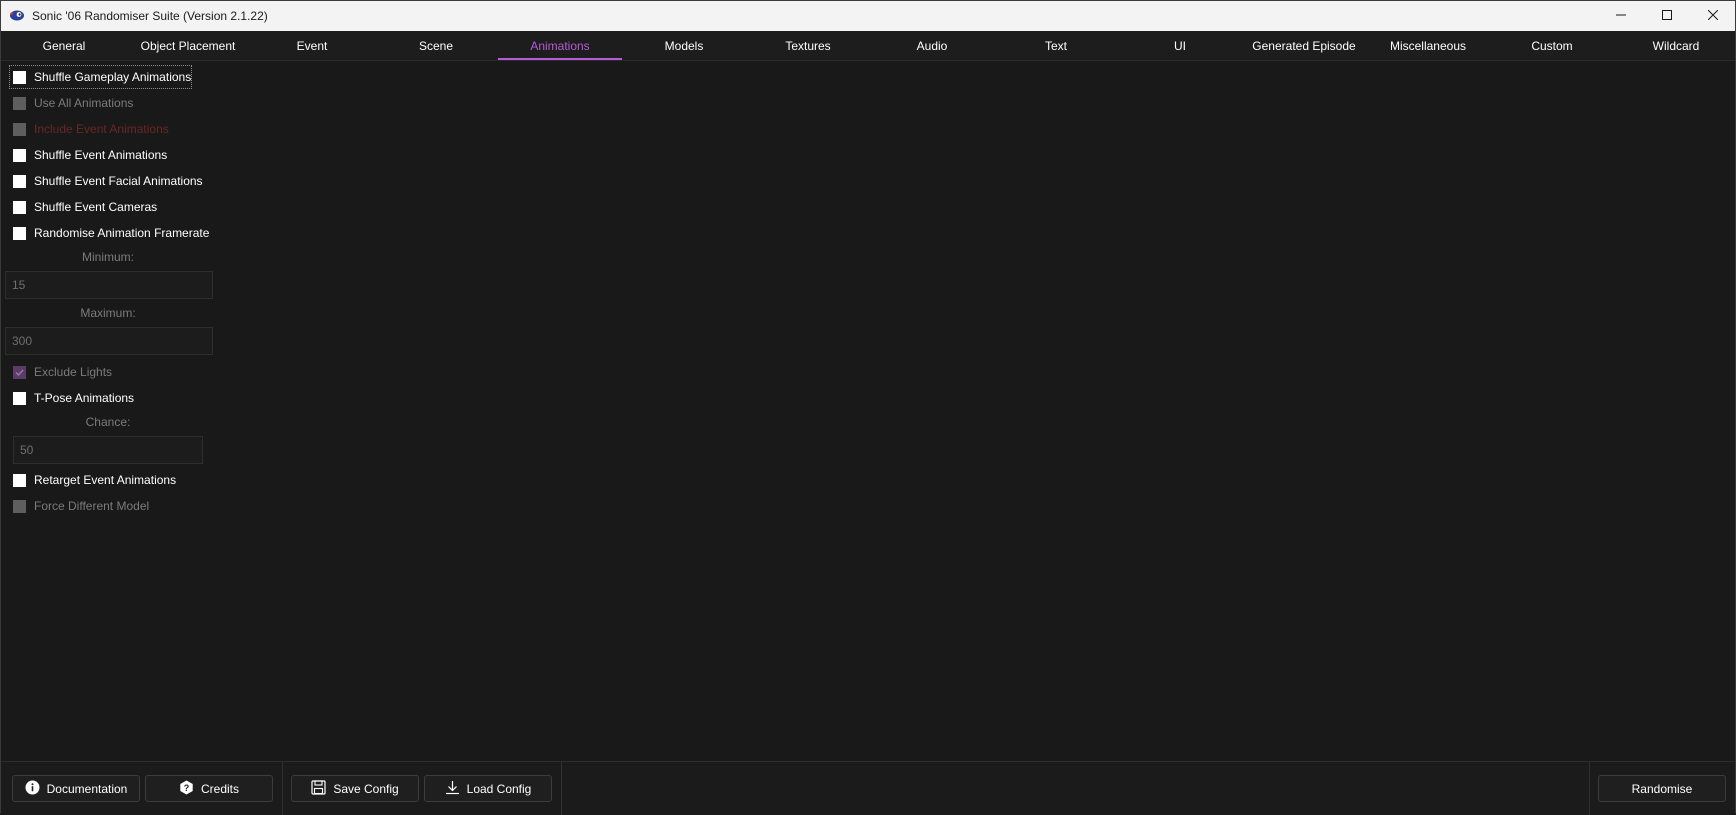 This screenshot has width=1736, height=815. I want to click on exclude-lights-checkbox, so click(19, 372).